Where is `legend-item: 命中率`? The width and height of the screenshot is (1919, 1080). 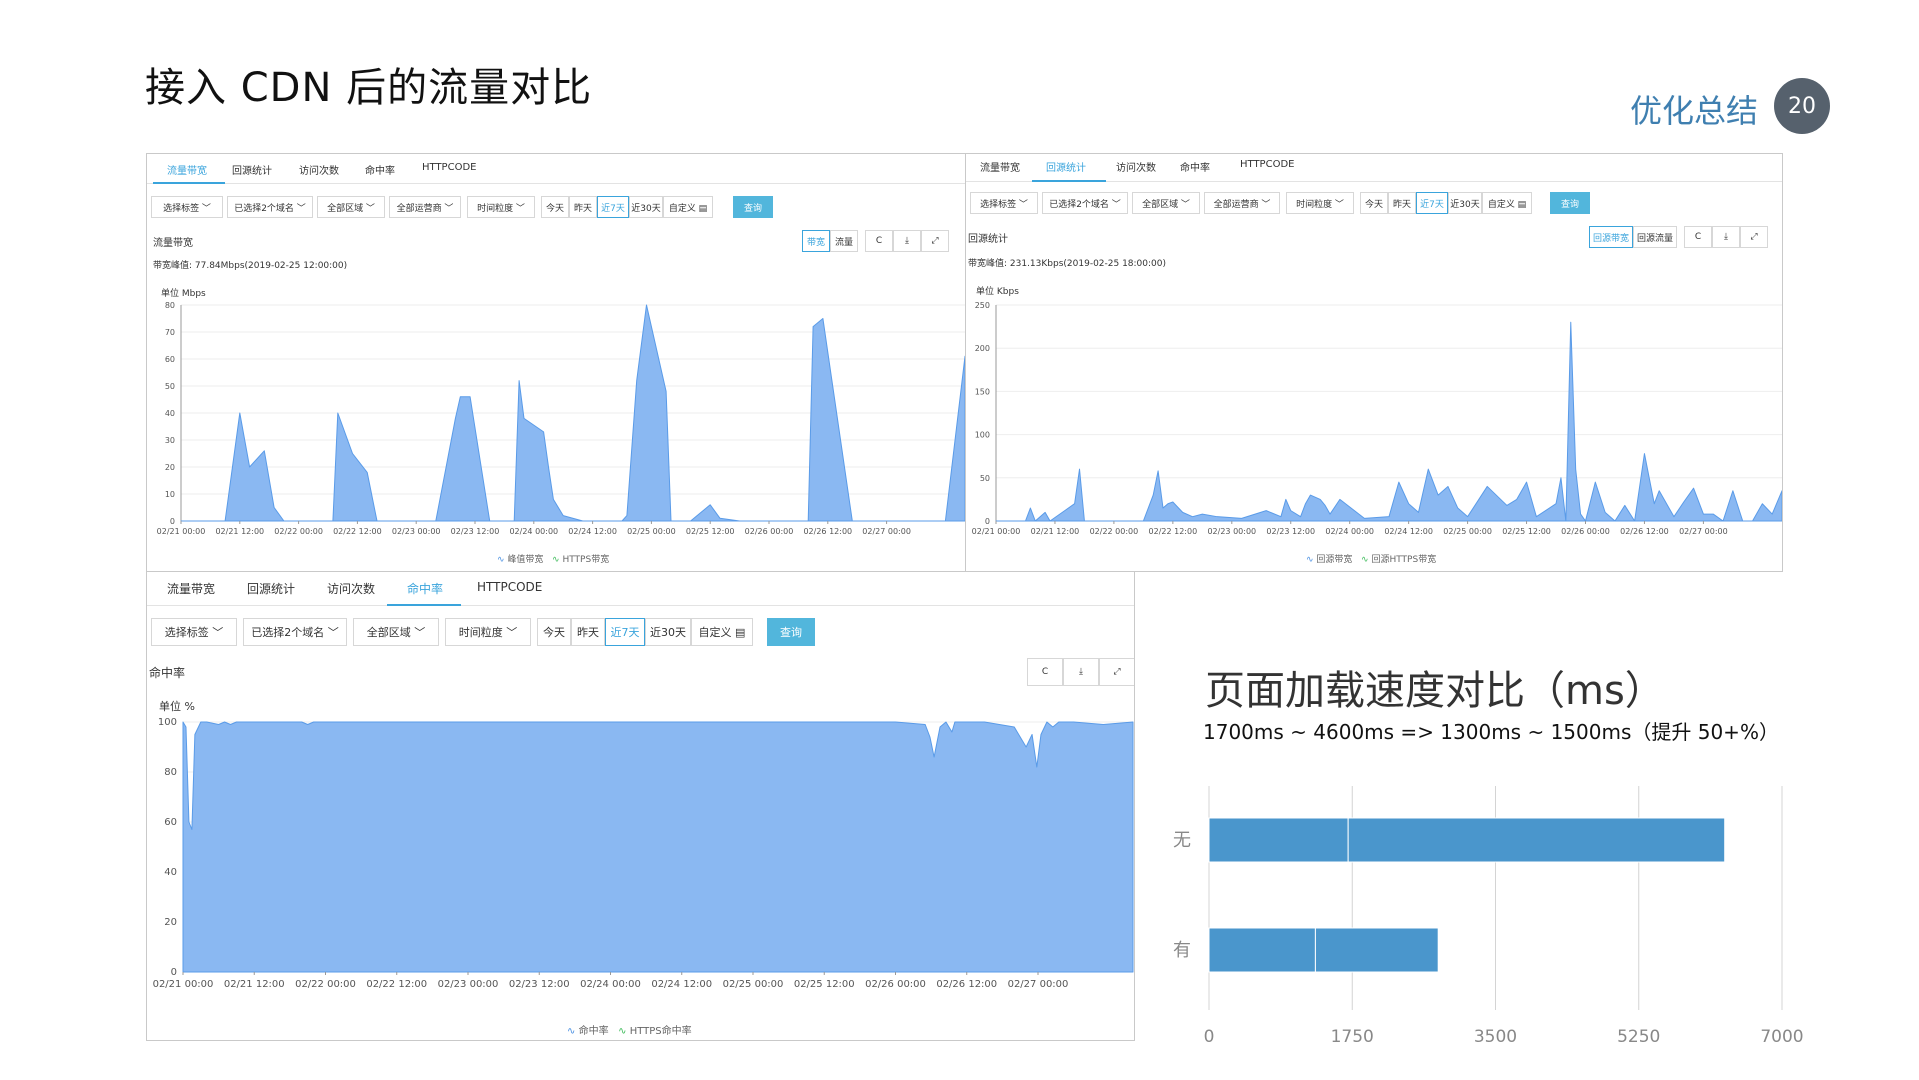
legend-item: 命中率 is located at coordinates (594, 1031).